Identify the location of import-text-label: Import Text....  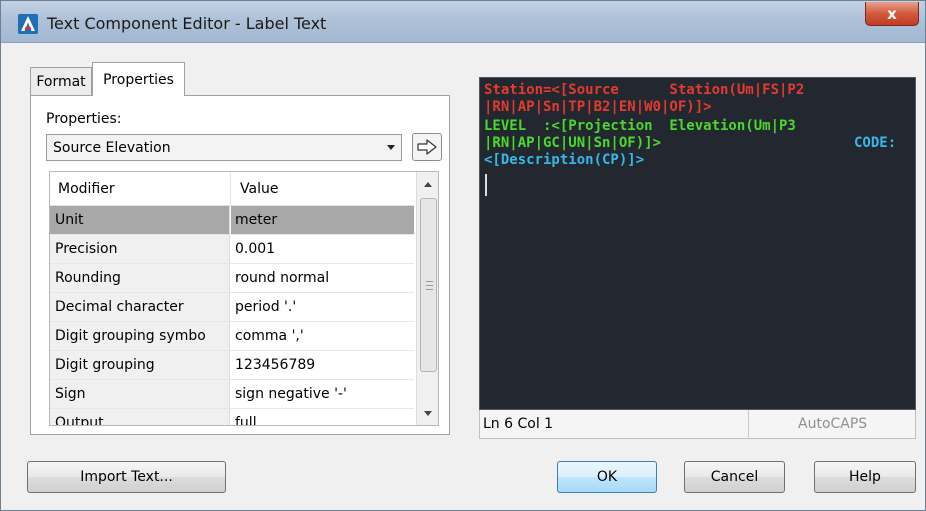
(126, 477).